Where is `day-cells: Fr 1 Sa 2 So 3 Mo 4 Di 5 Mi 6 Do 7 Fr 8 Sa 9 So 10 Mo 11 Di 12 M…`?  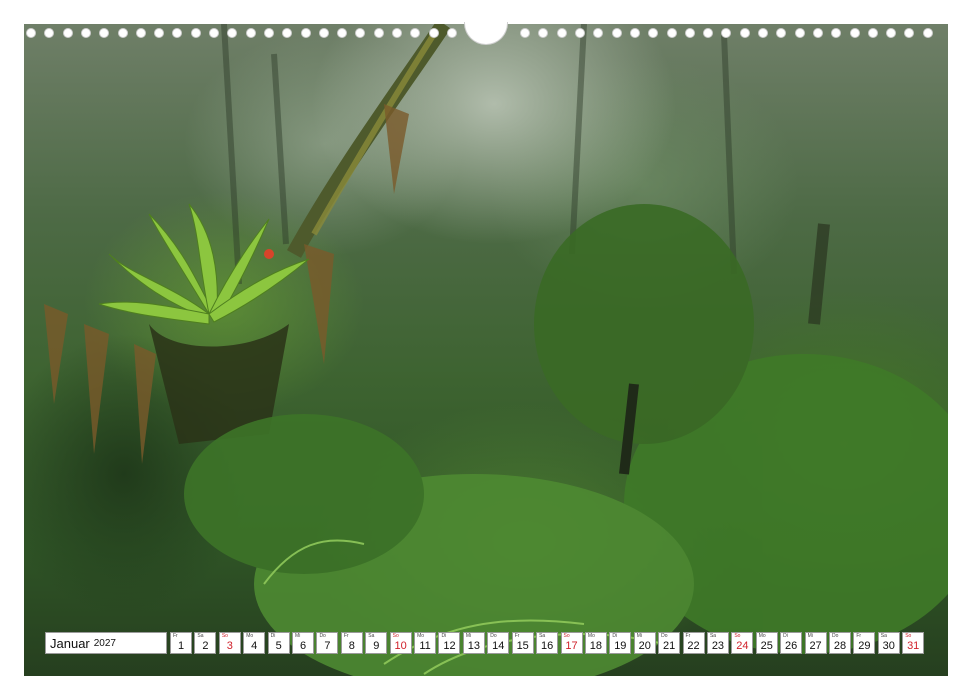 day-cells: Fr 1 Sa 2 So 3 Mo 4 Di 5 Mi 6 Do 7 Fr 8 Sa 9 So 10 Mo 11 Di 12 M… is located at coordinates (548, 643).